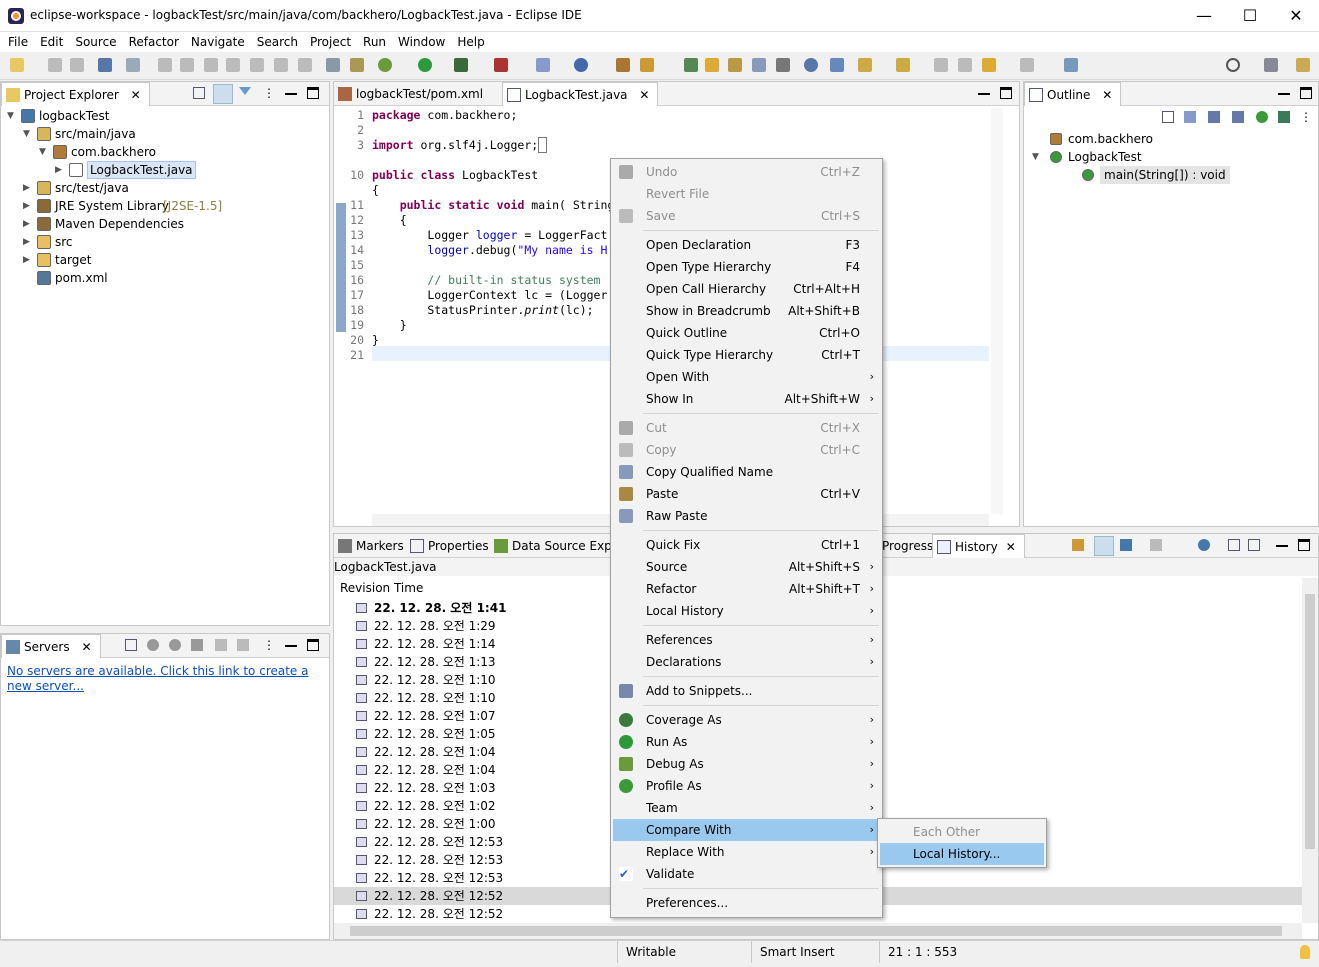  I want to click on refresh-icon, so click(1078, 545).